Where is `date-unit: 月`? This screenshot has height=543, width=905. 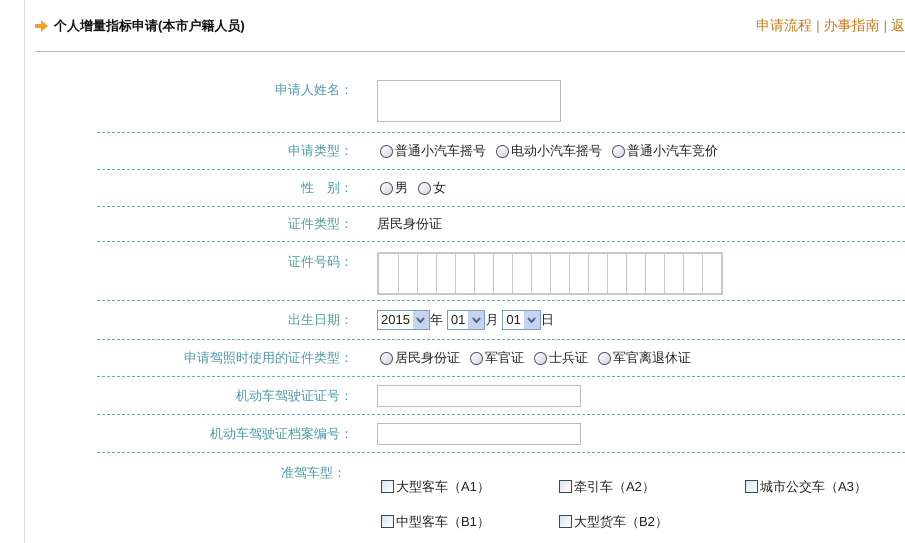
date-unit: 月 is located at coordinates (491, 320).